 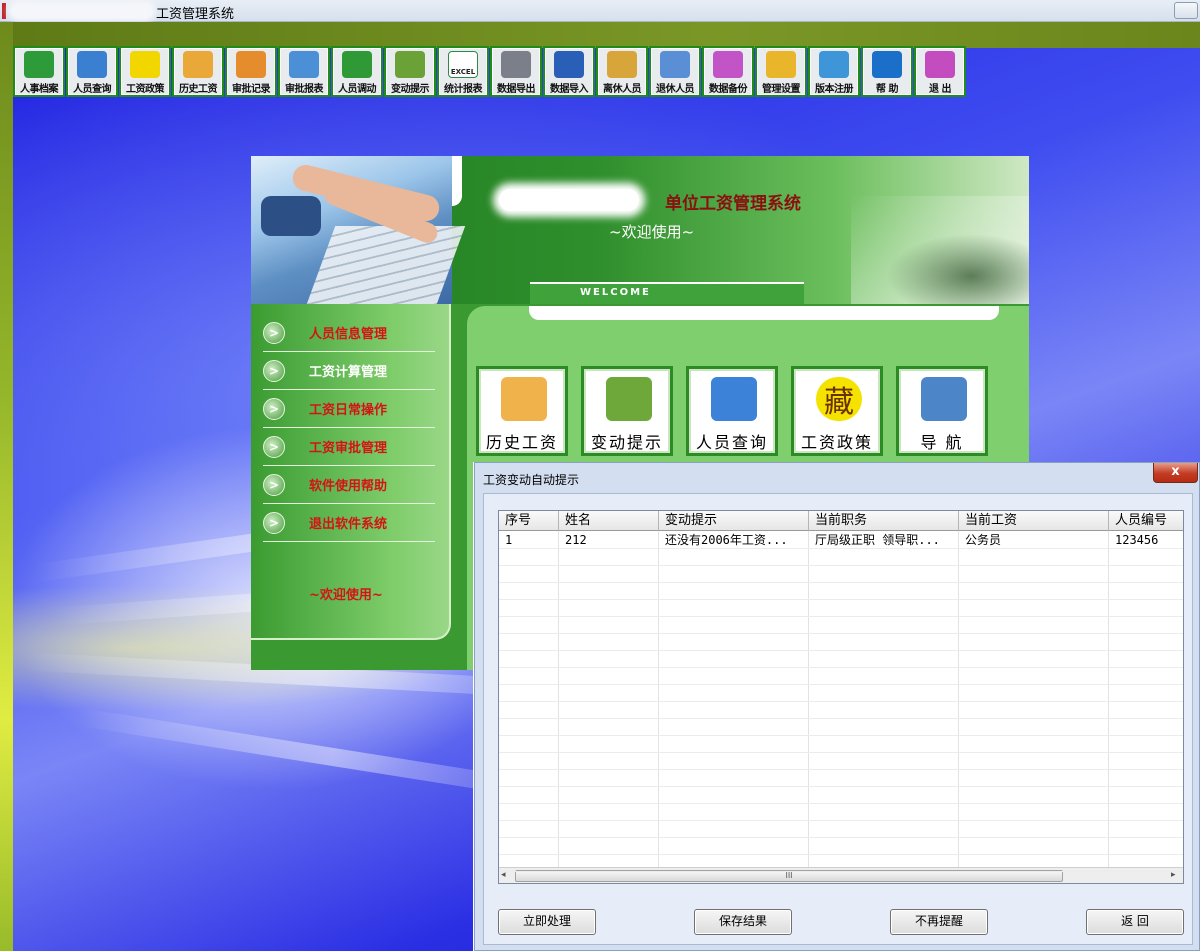 What do you see at coordinates (781, 64) in the screenshot?
I see `padlock-icon` at bounding box center [781, 64].